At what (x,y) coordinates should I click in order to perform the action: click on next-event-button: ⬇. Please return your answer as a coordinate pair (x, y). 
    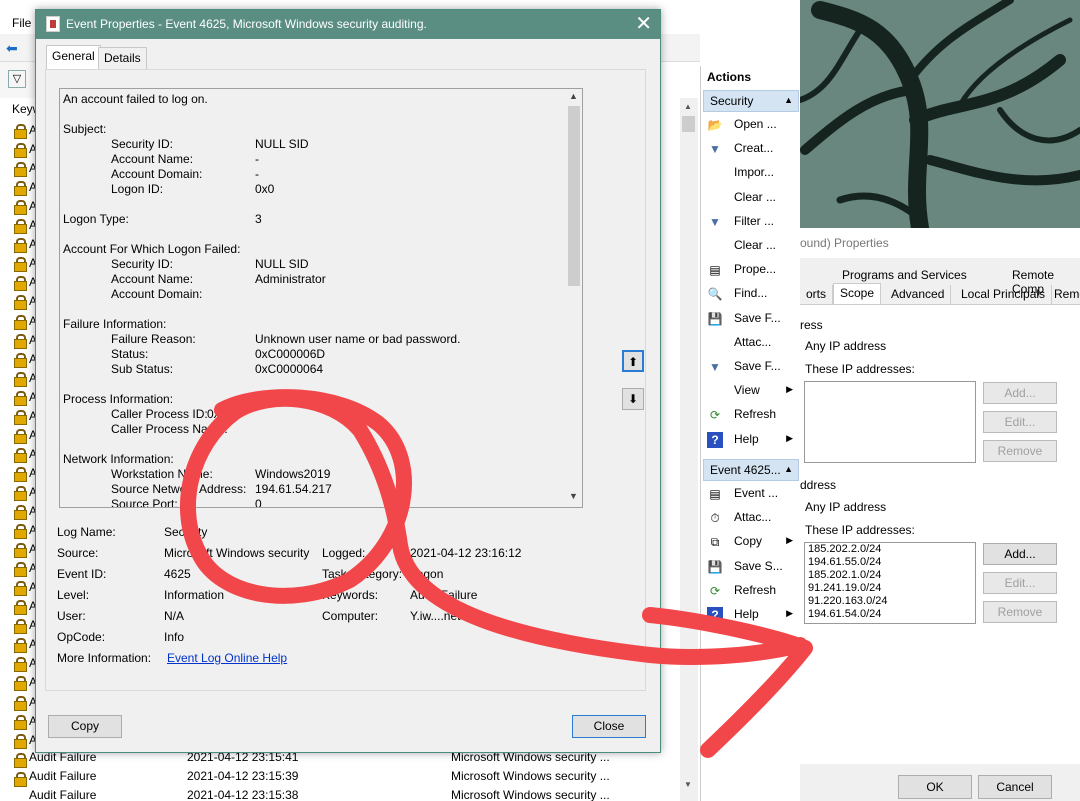
    Looking at the image, I should click on (633, 399).